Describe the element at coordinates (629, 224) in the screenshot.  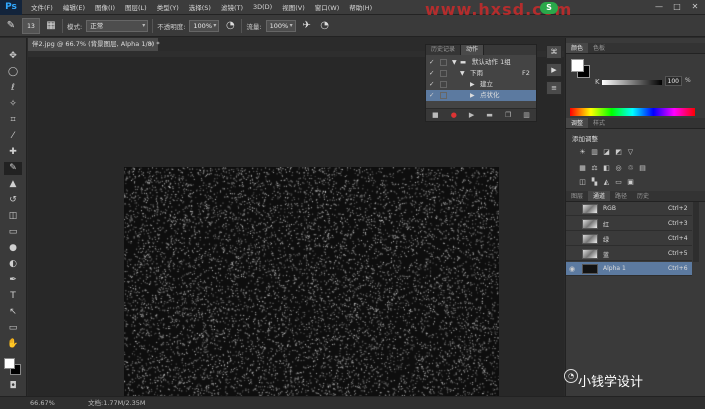
I see `channel-row-red: 红 Ctrl+3` at that location.